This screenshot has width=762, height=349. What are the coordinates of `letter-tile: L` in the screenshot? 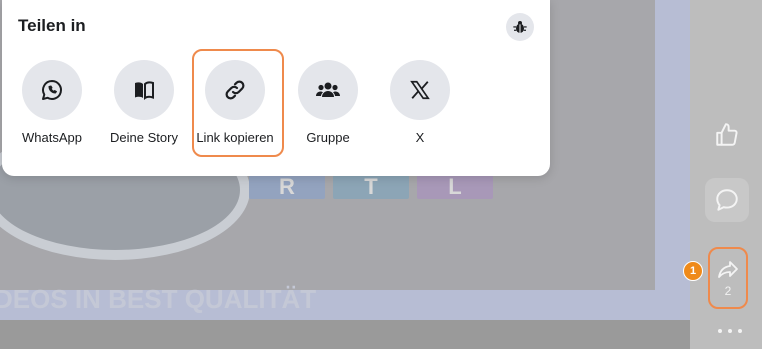 It's located at (455, 187).